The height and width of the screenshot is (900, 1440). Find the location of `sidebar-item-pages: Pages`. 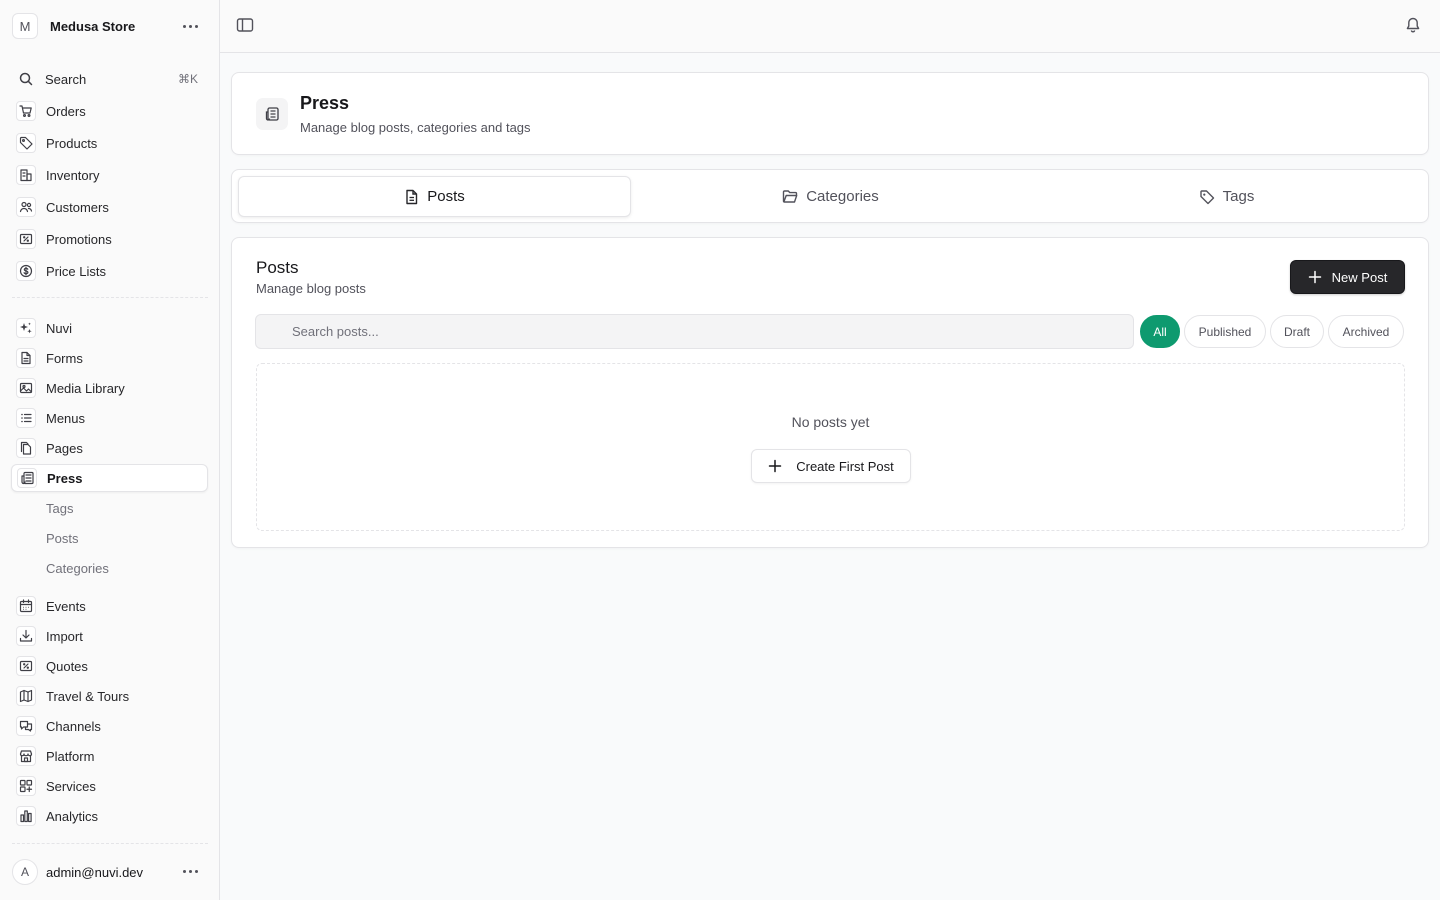

sidebar-item-pages: Pages is located at coordinates (109, 448).